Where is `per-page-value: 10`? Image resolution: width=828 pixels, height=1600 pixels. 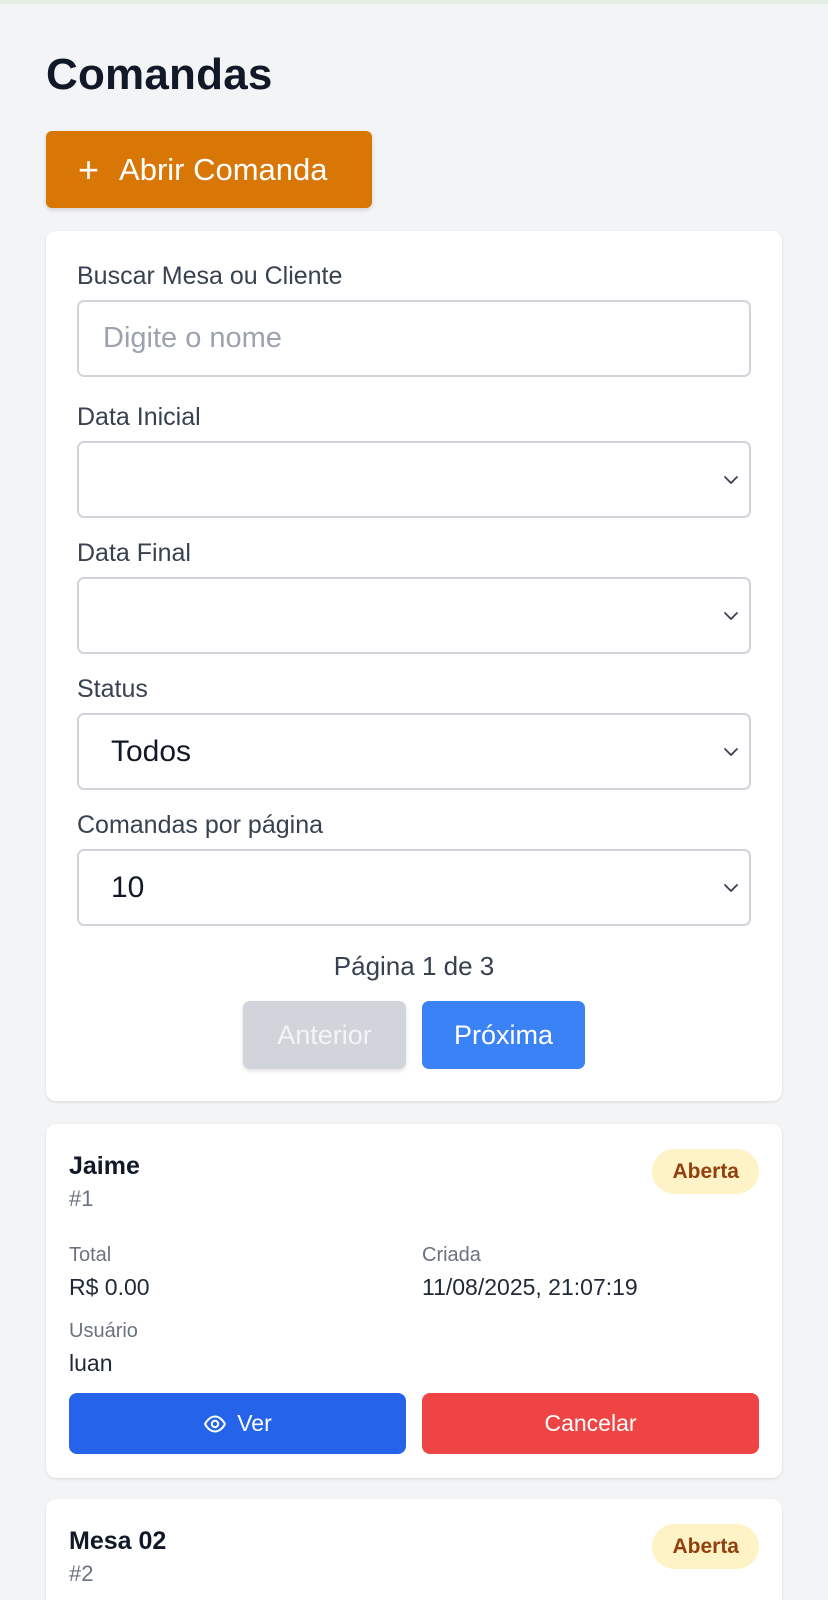
per-page-value: 10 is located at coordinates (128, 887).